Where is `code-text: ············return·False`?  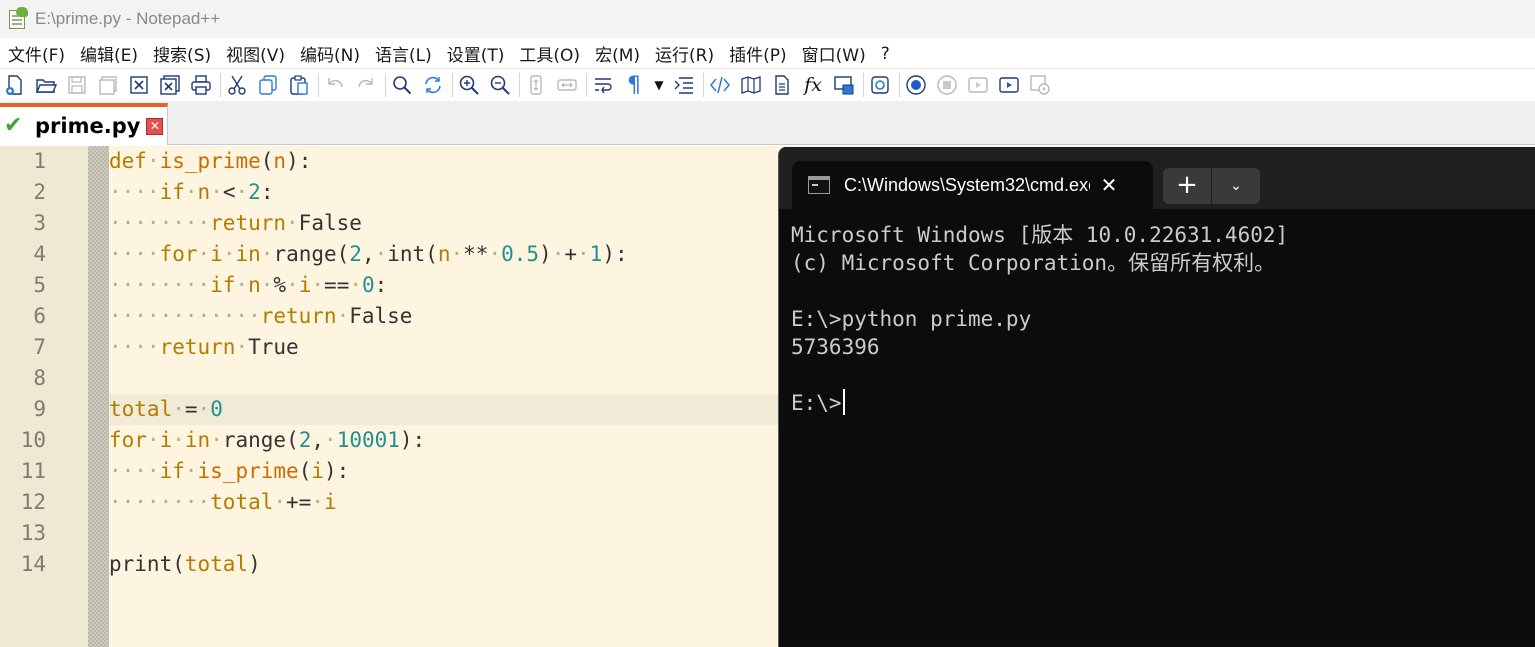
code-text: ············return·False is located at coordinates (261, 316).